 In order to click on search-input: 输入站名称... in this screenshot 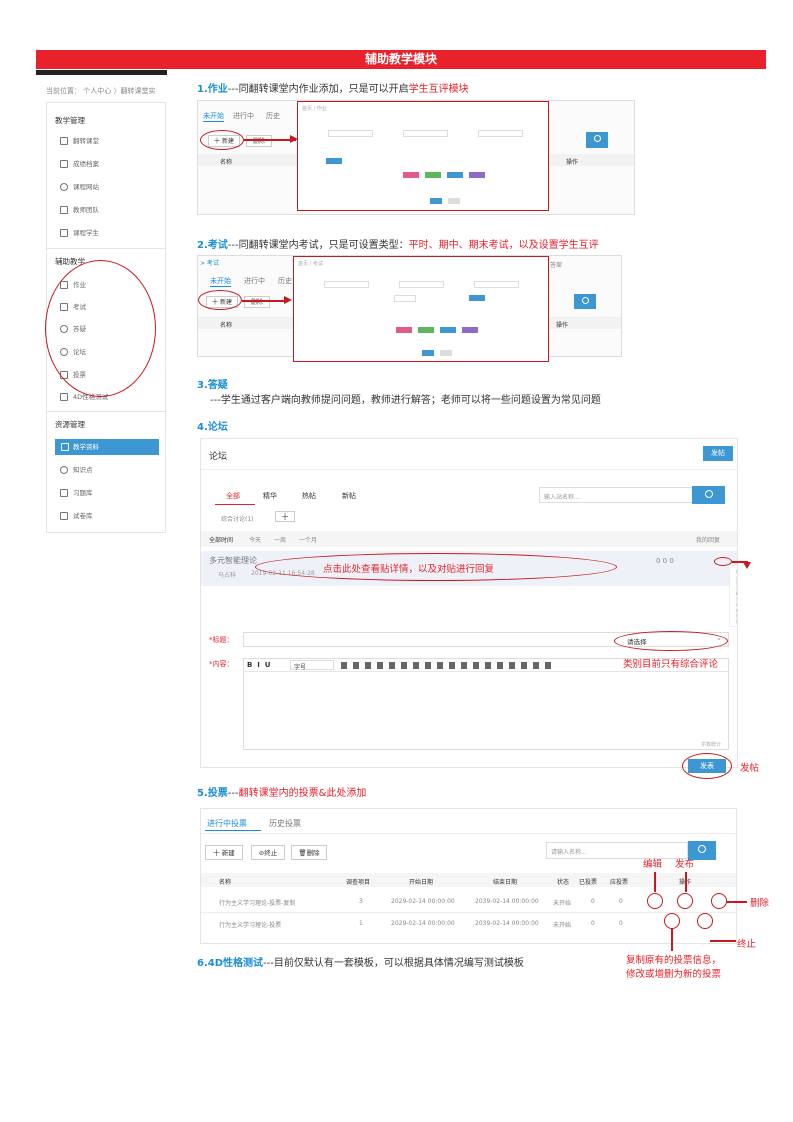, I will do `click(616, 495)`.